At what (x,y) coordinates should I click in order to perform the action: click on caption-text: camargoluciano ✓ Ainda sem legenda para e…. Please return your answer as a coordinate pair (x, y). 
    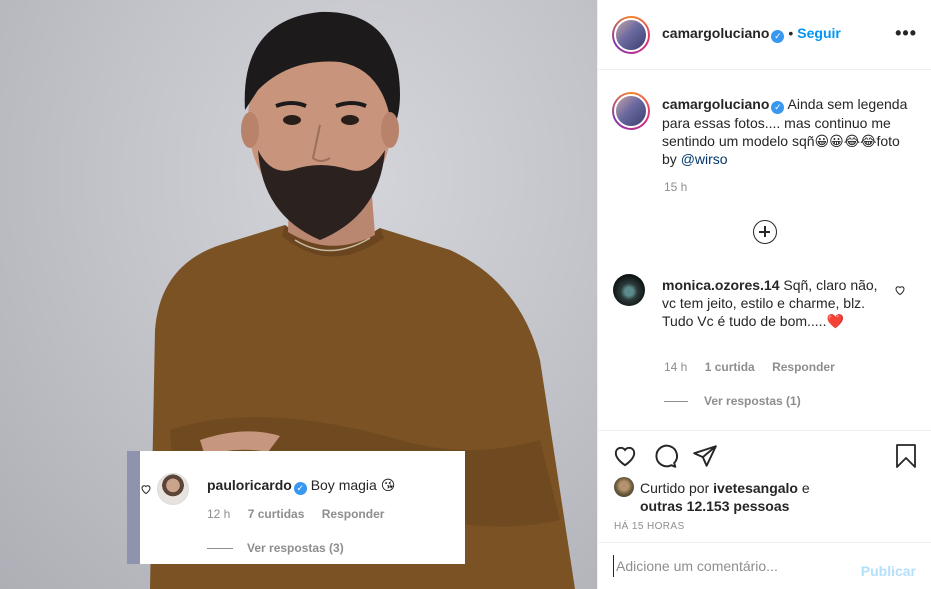
    Looking at the image, I should click on (787, 131).